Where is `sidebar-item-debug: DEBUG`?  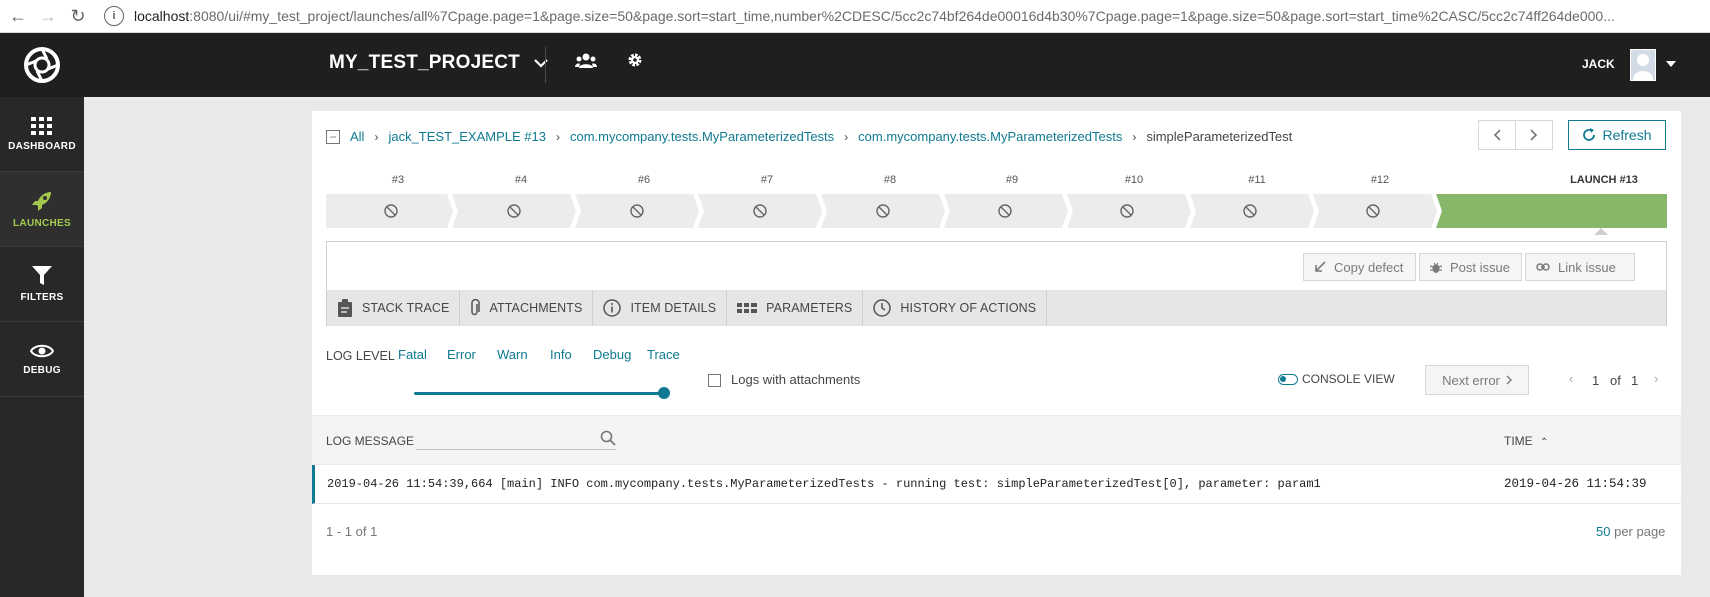 sidebar-item-debug: DEBUG is located at coordinates (42, 359).